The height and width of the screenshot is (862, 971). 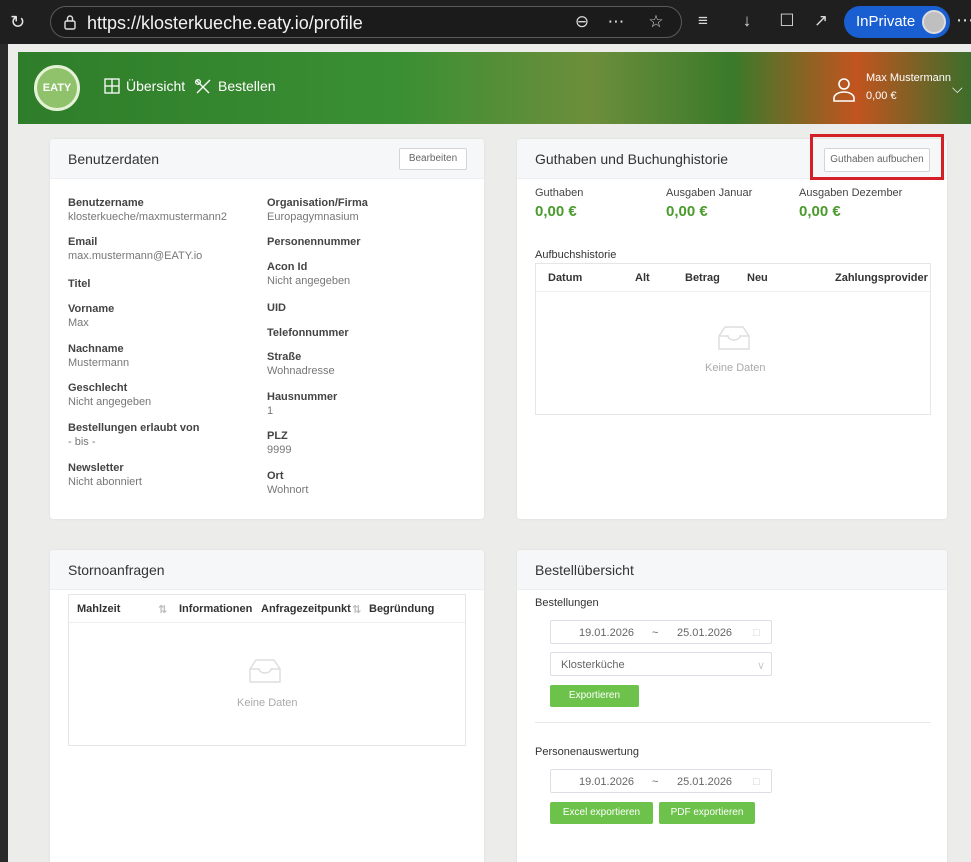 I want to click on url-text: https://klosterkueche.eaty.io/profile, so click(x=225, y=23).